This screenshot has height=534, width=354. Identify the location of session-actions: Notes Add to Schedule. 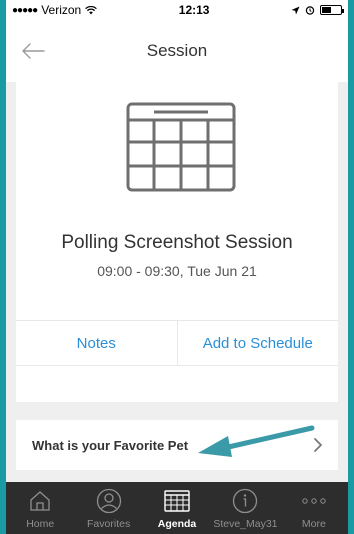
(177, 343).